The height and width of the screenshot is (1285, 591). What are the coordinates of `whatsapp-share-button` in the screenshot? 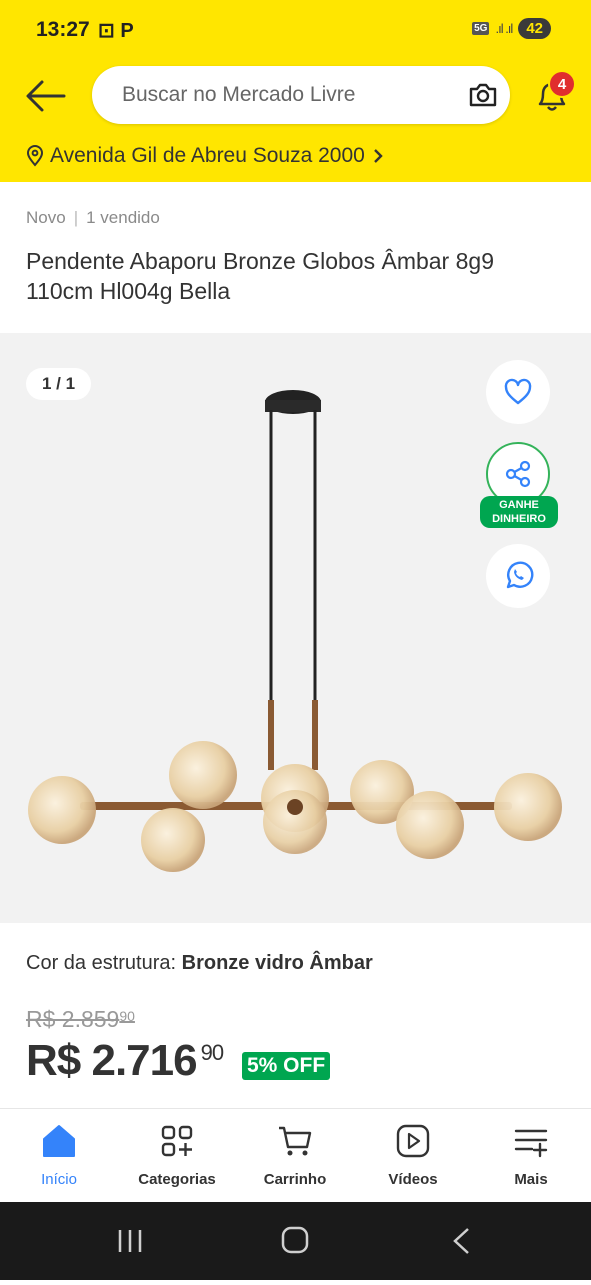 It's located at (518, 576).